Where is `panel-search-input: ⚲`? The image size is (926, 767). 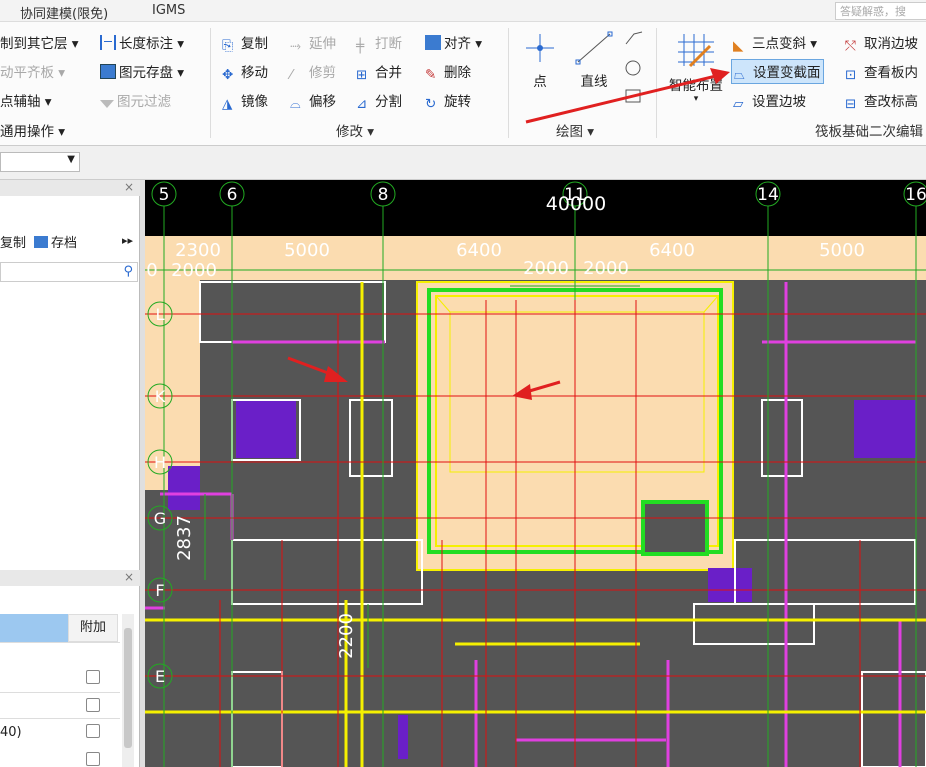
panel-search-input: ⚲ is located at coordinates (69, 272).